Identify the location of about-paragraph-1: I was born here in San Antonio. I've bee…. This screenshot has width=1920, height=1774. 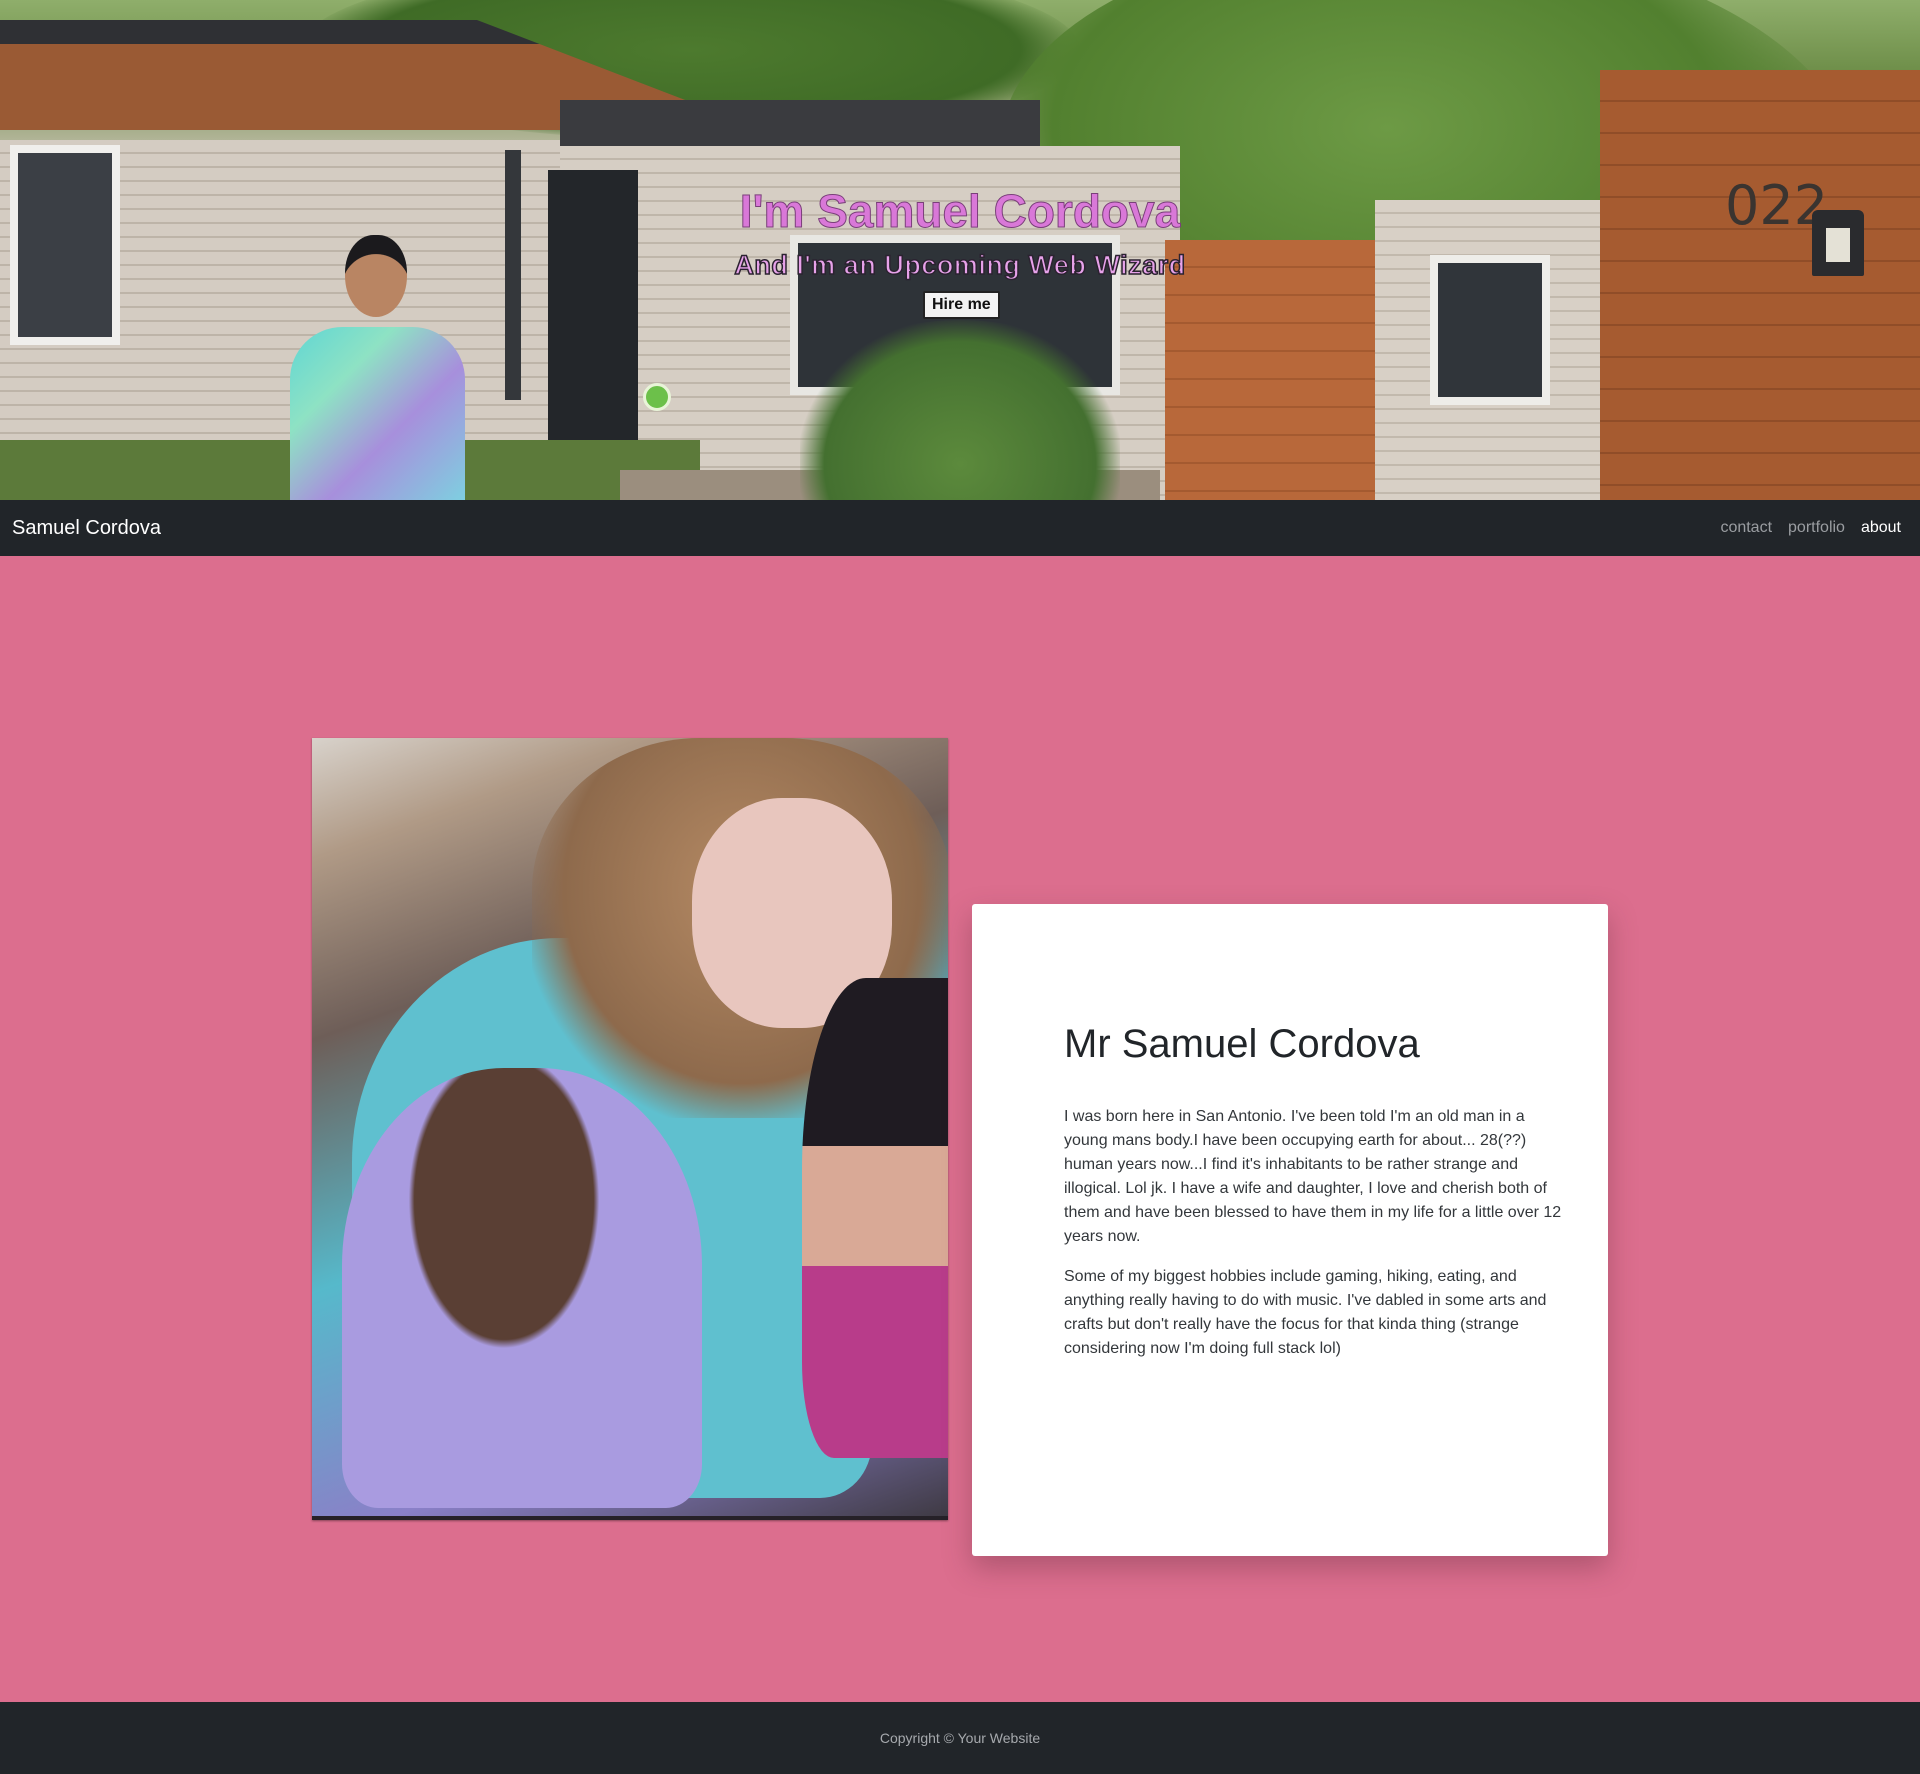
(1313, 1176).